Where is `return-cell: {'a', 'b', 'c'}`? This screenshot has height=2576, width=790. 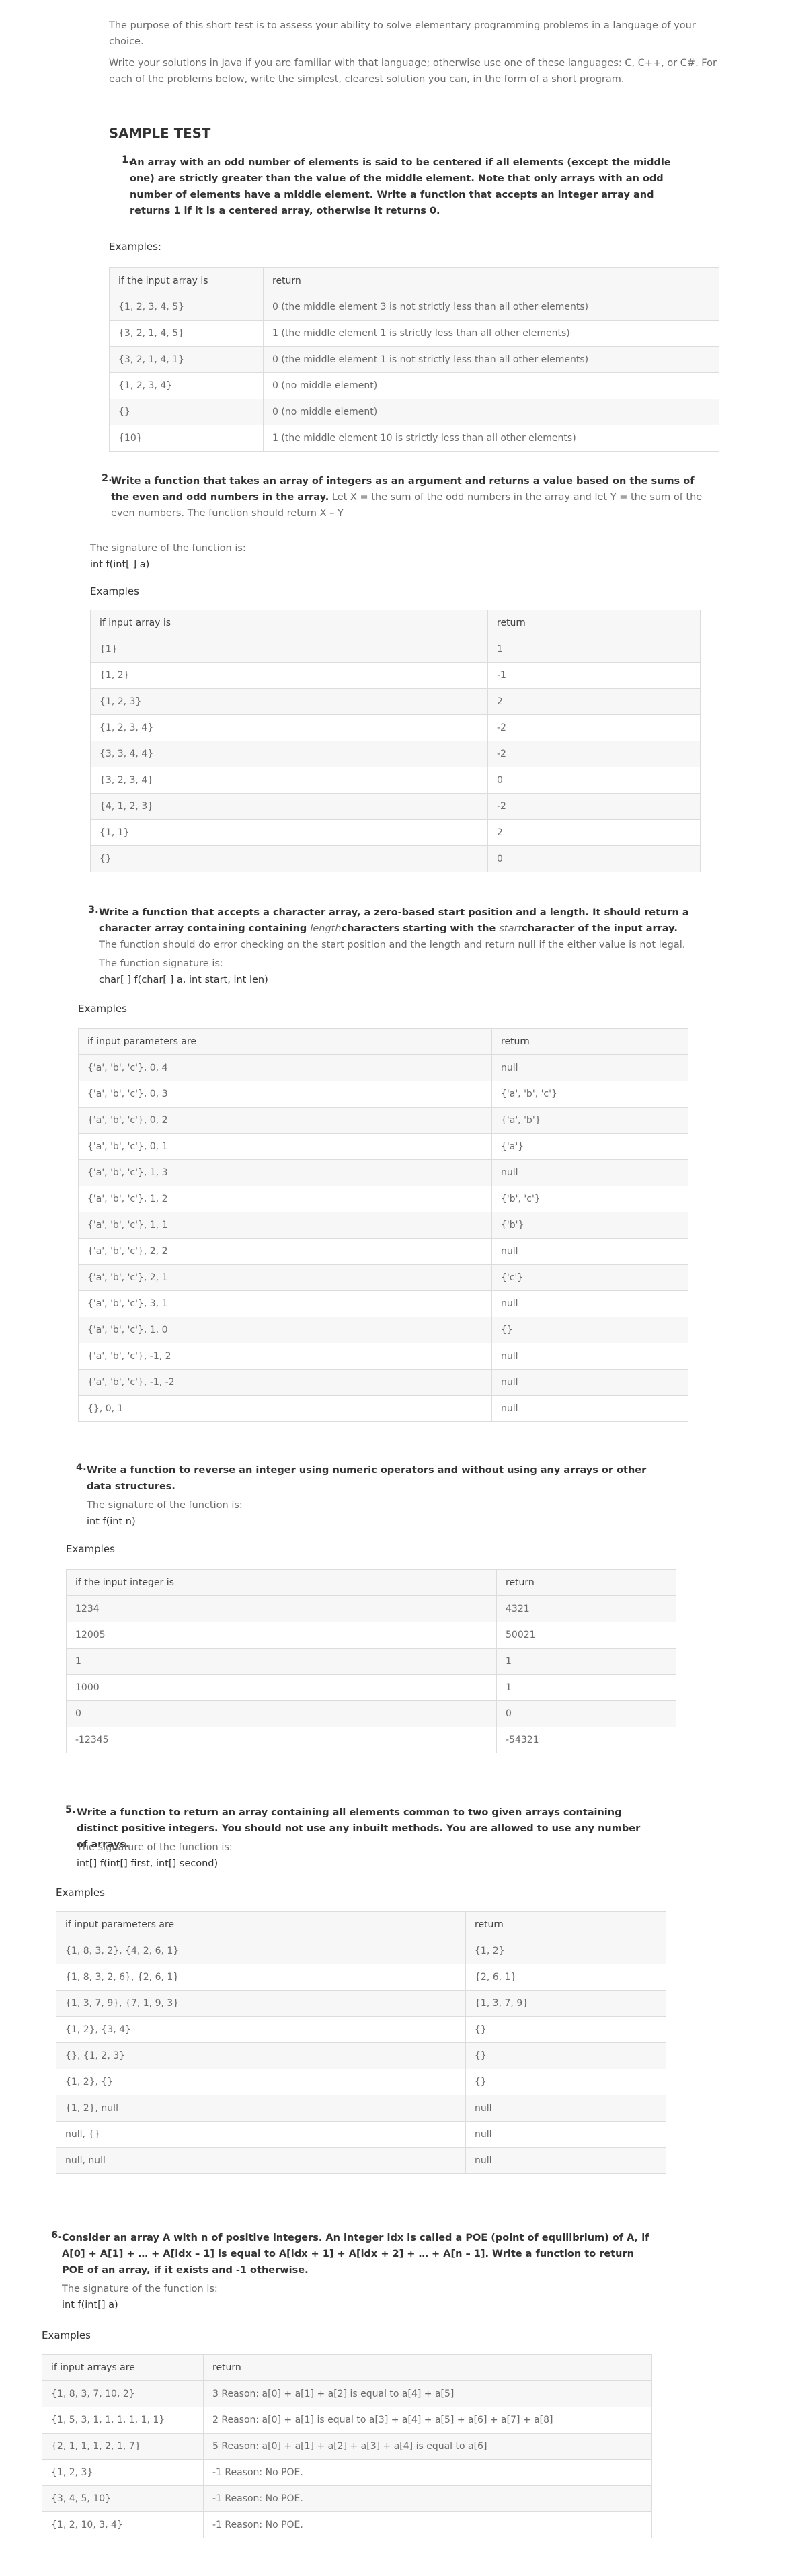
return-cell: {'a', 'b', 'c'} is located at coordinates (589, 1094).